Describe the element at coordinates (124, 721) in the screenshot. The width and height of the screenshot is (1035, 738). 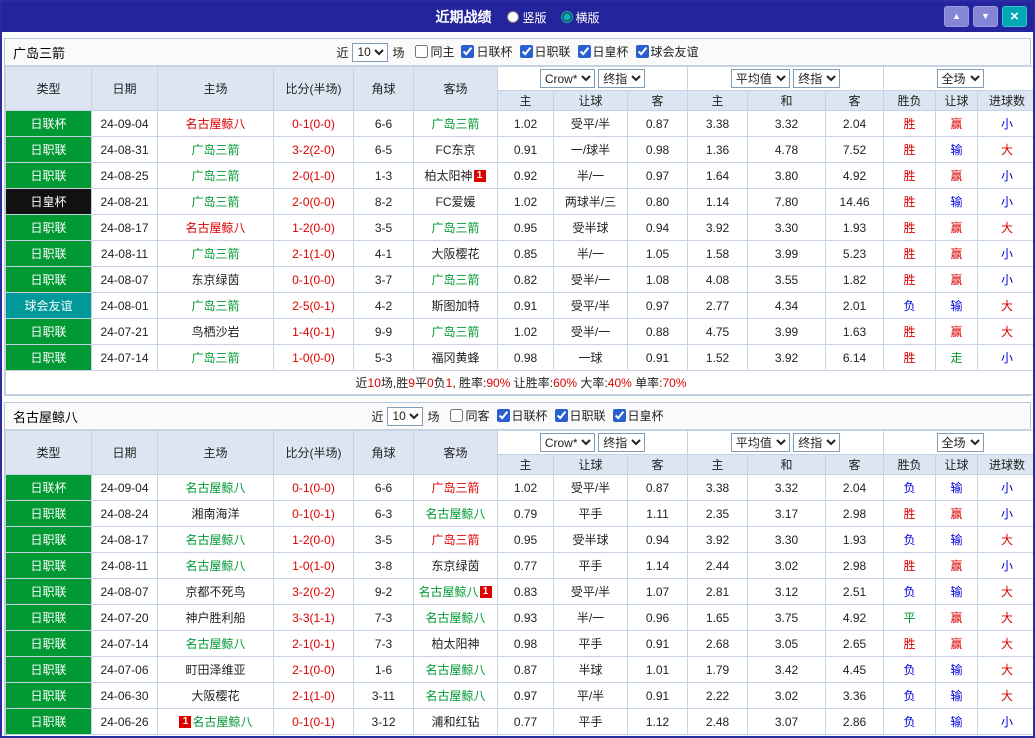
I see `date-cell: 24-06-26` at that location.